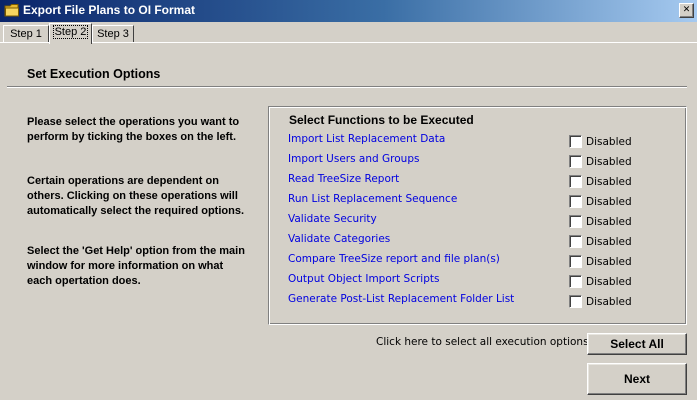 The image size is (697, 400). What do you see at coordinates (339, 239) in the screenshot?
I see `function-link: Validate Categories` at bounding box center [339, 239].